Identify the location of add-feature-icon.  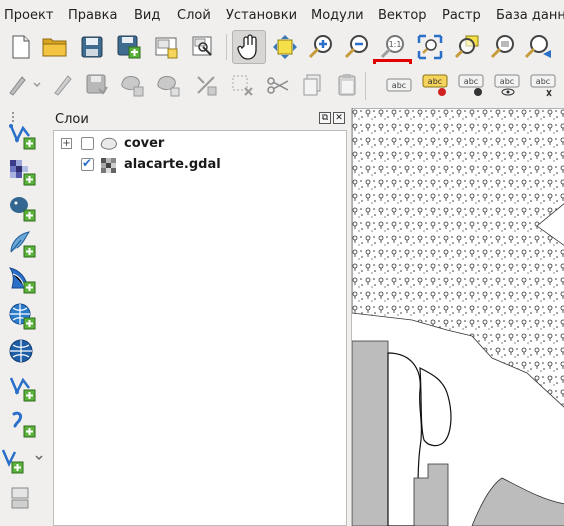
(133, 85).